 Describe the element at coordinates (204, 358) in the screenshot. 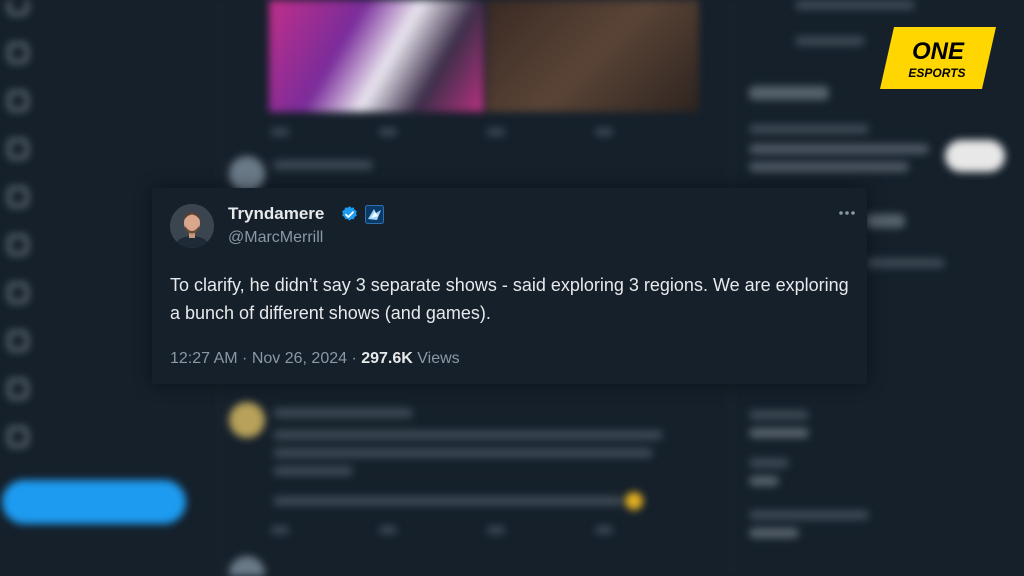

I see `tweet-time: 12:27 AM` at that location.